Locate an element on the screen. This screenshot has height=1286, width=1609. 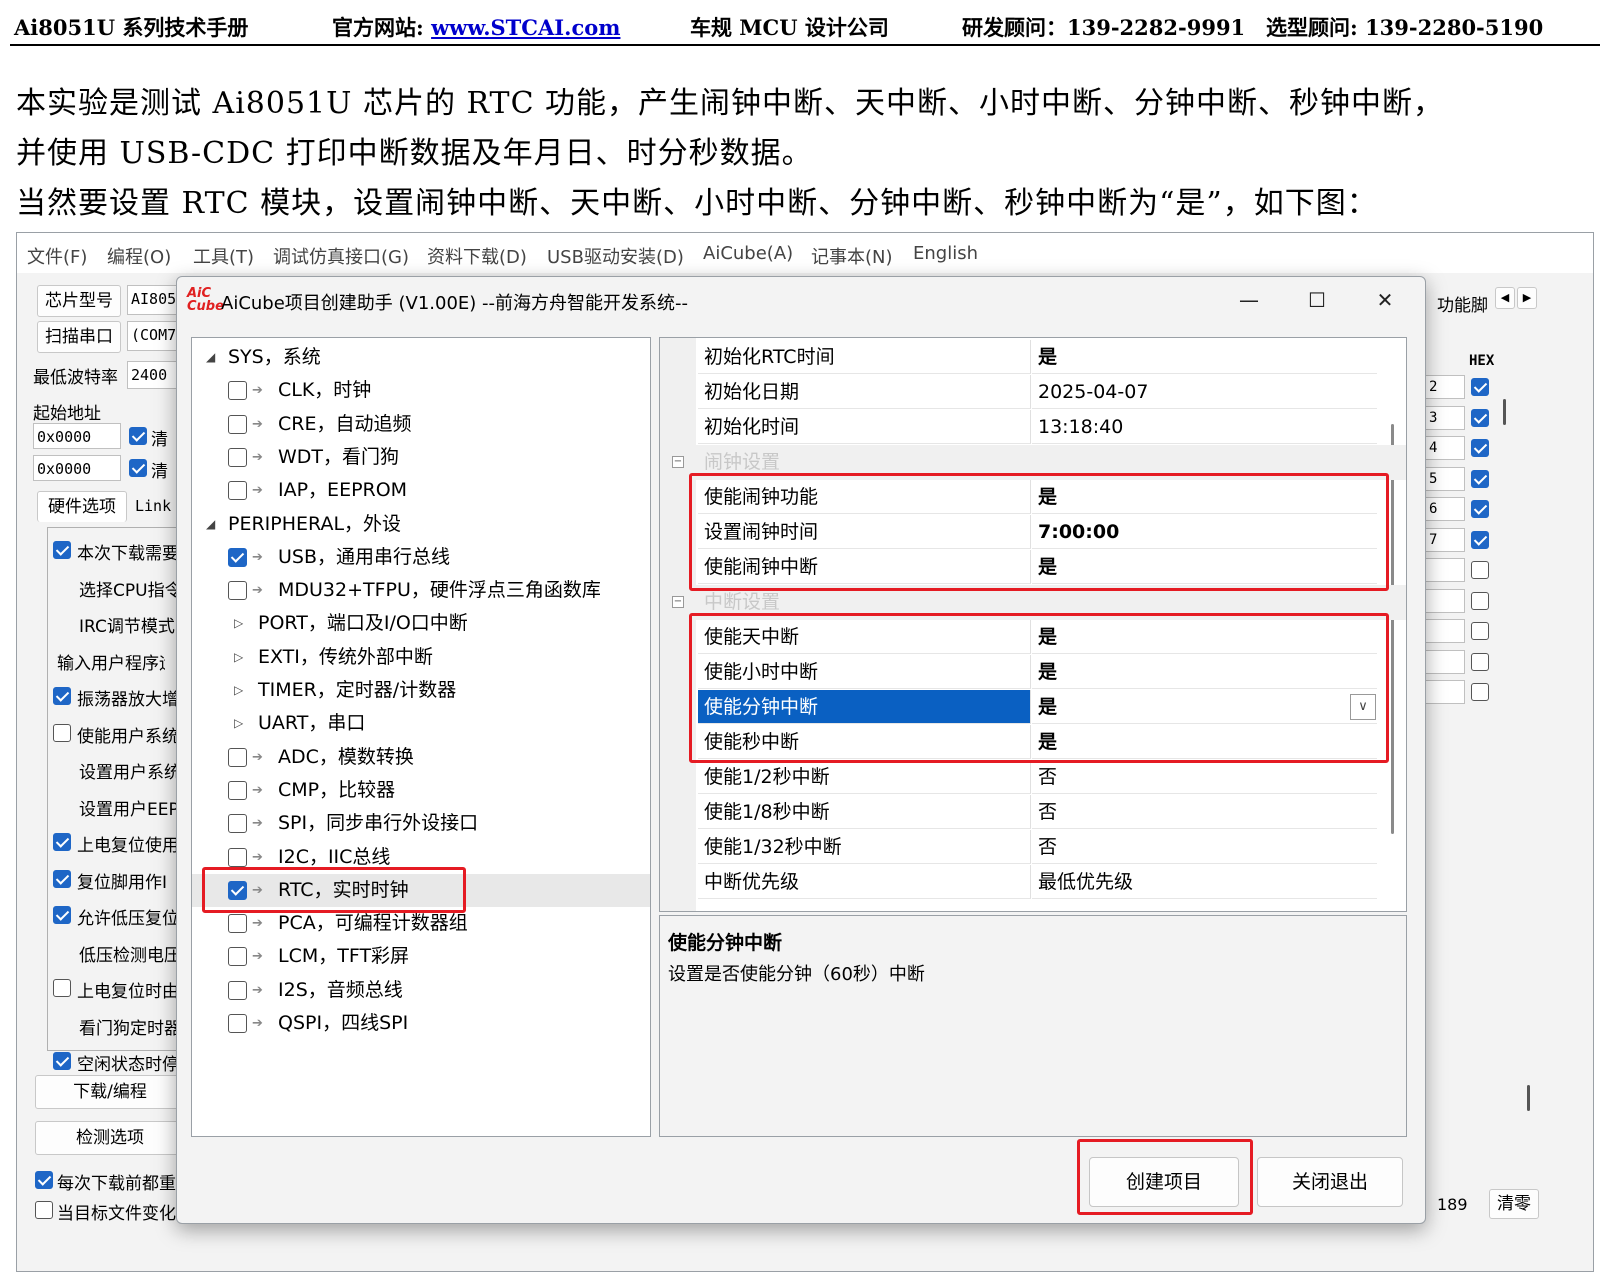
property-row: 初始化时间 13:18:40 is located at coordinates (1033, 427).